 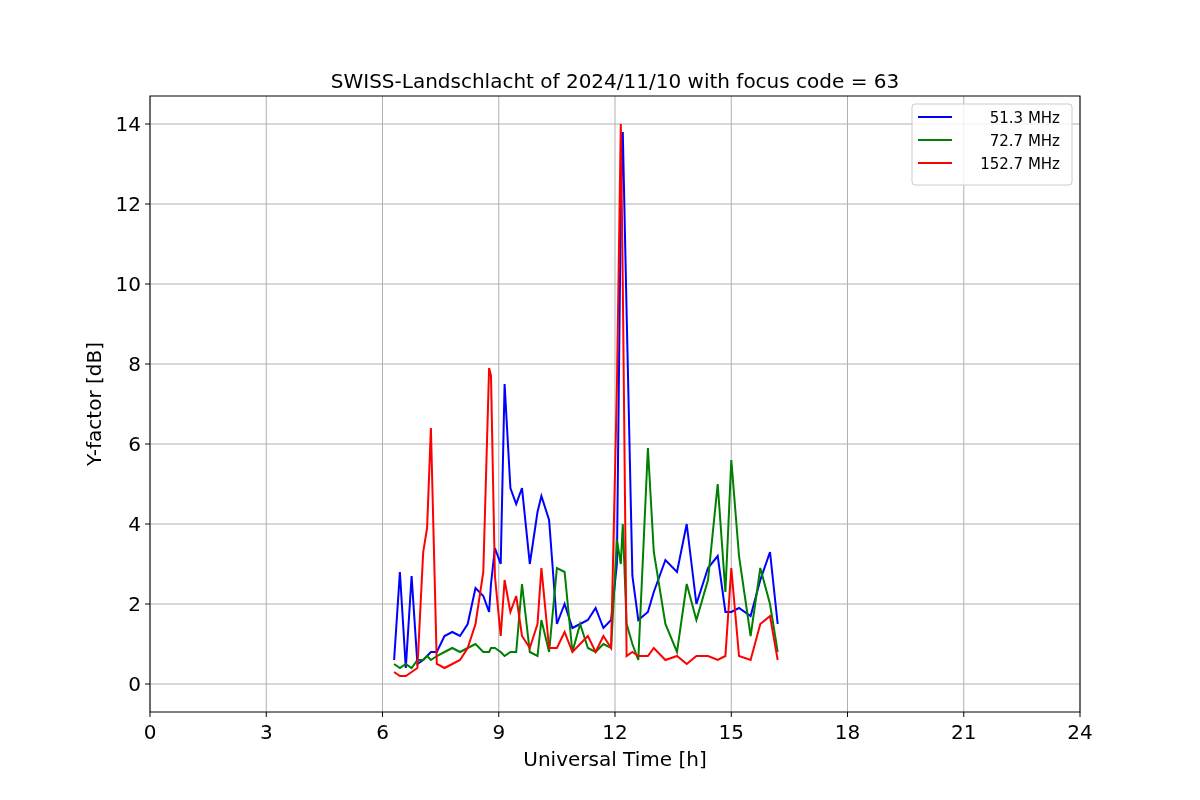 I want to click on legend-label: 152.7 MHz, so click(x=1020, y=164).